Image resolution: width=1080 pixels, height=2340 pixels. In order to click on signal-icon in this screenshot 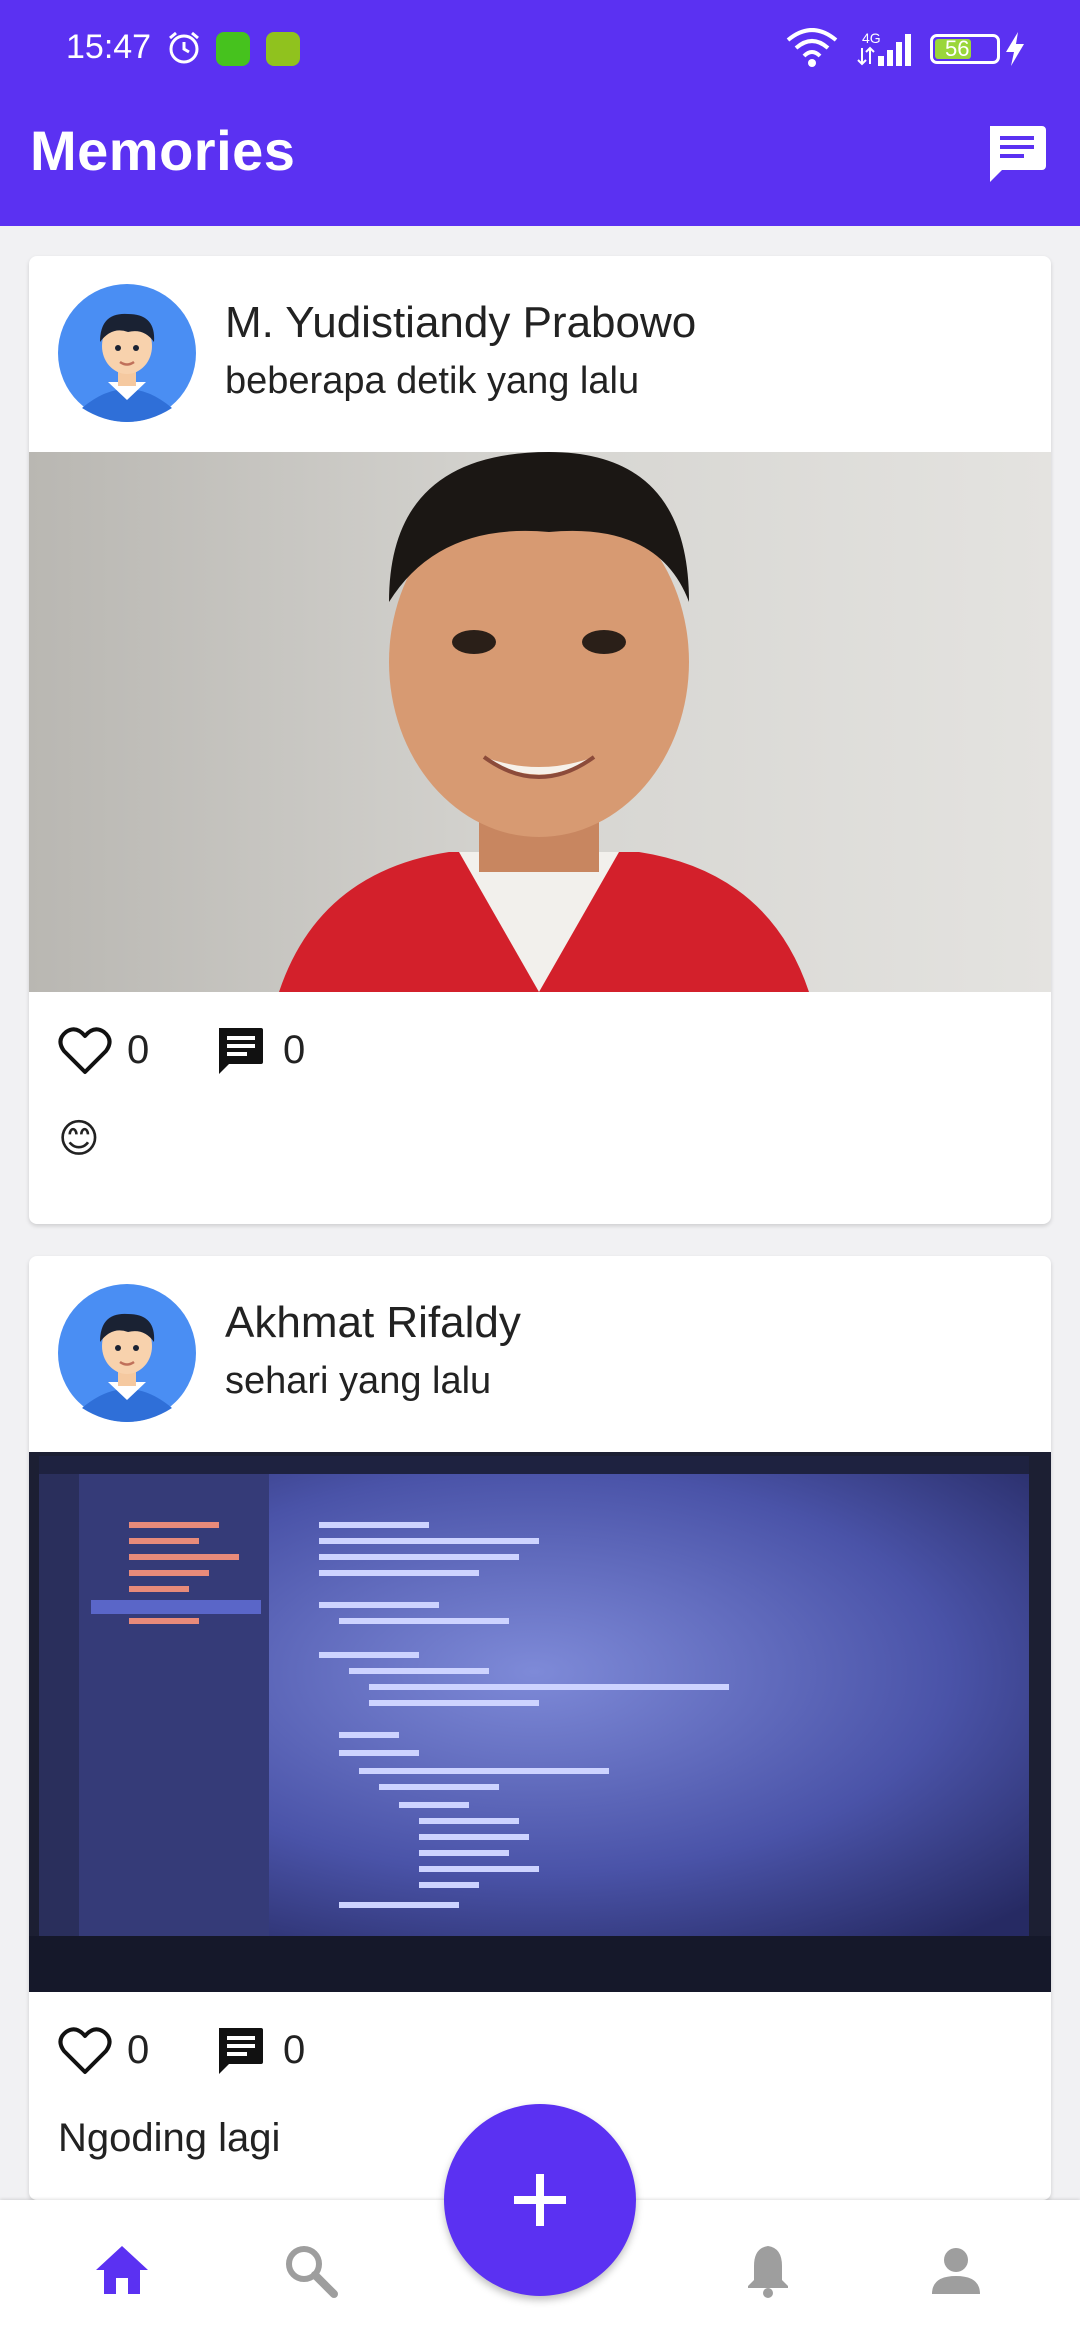, I will do `click(884, 50)`.